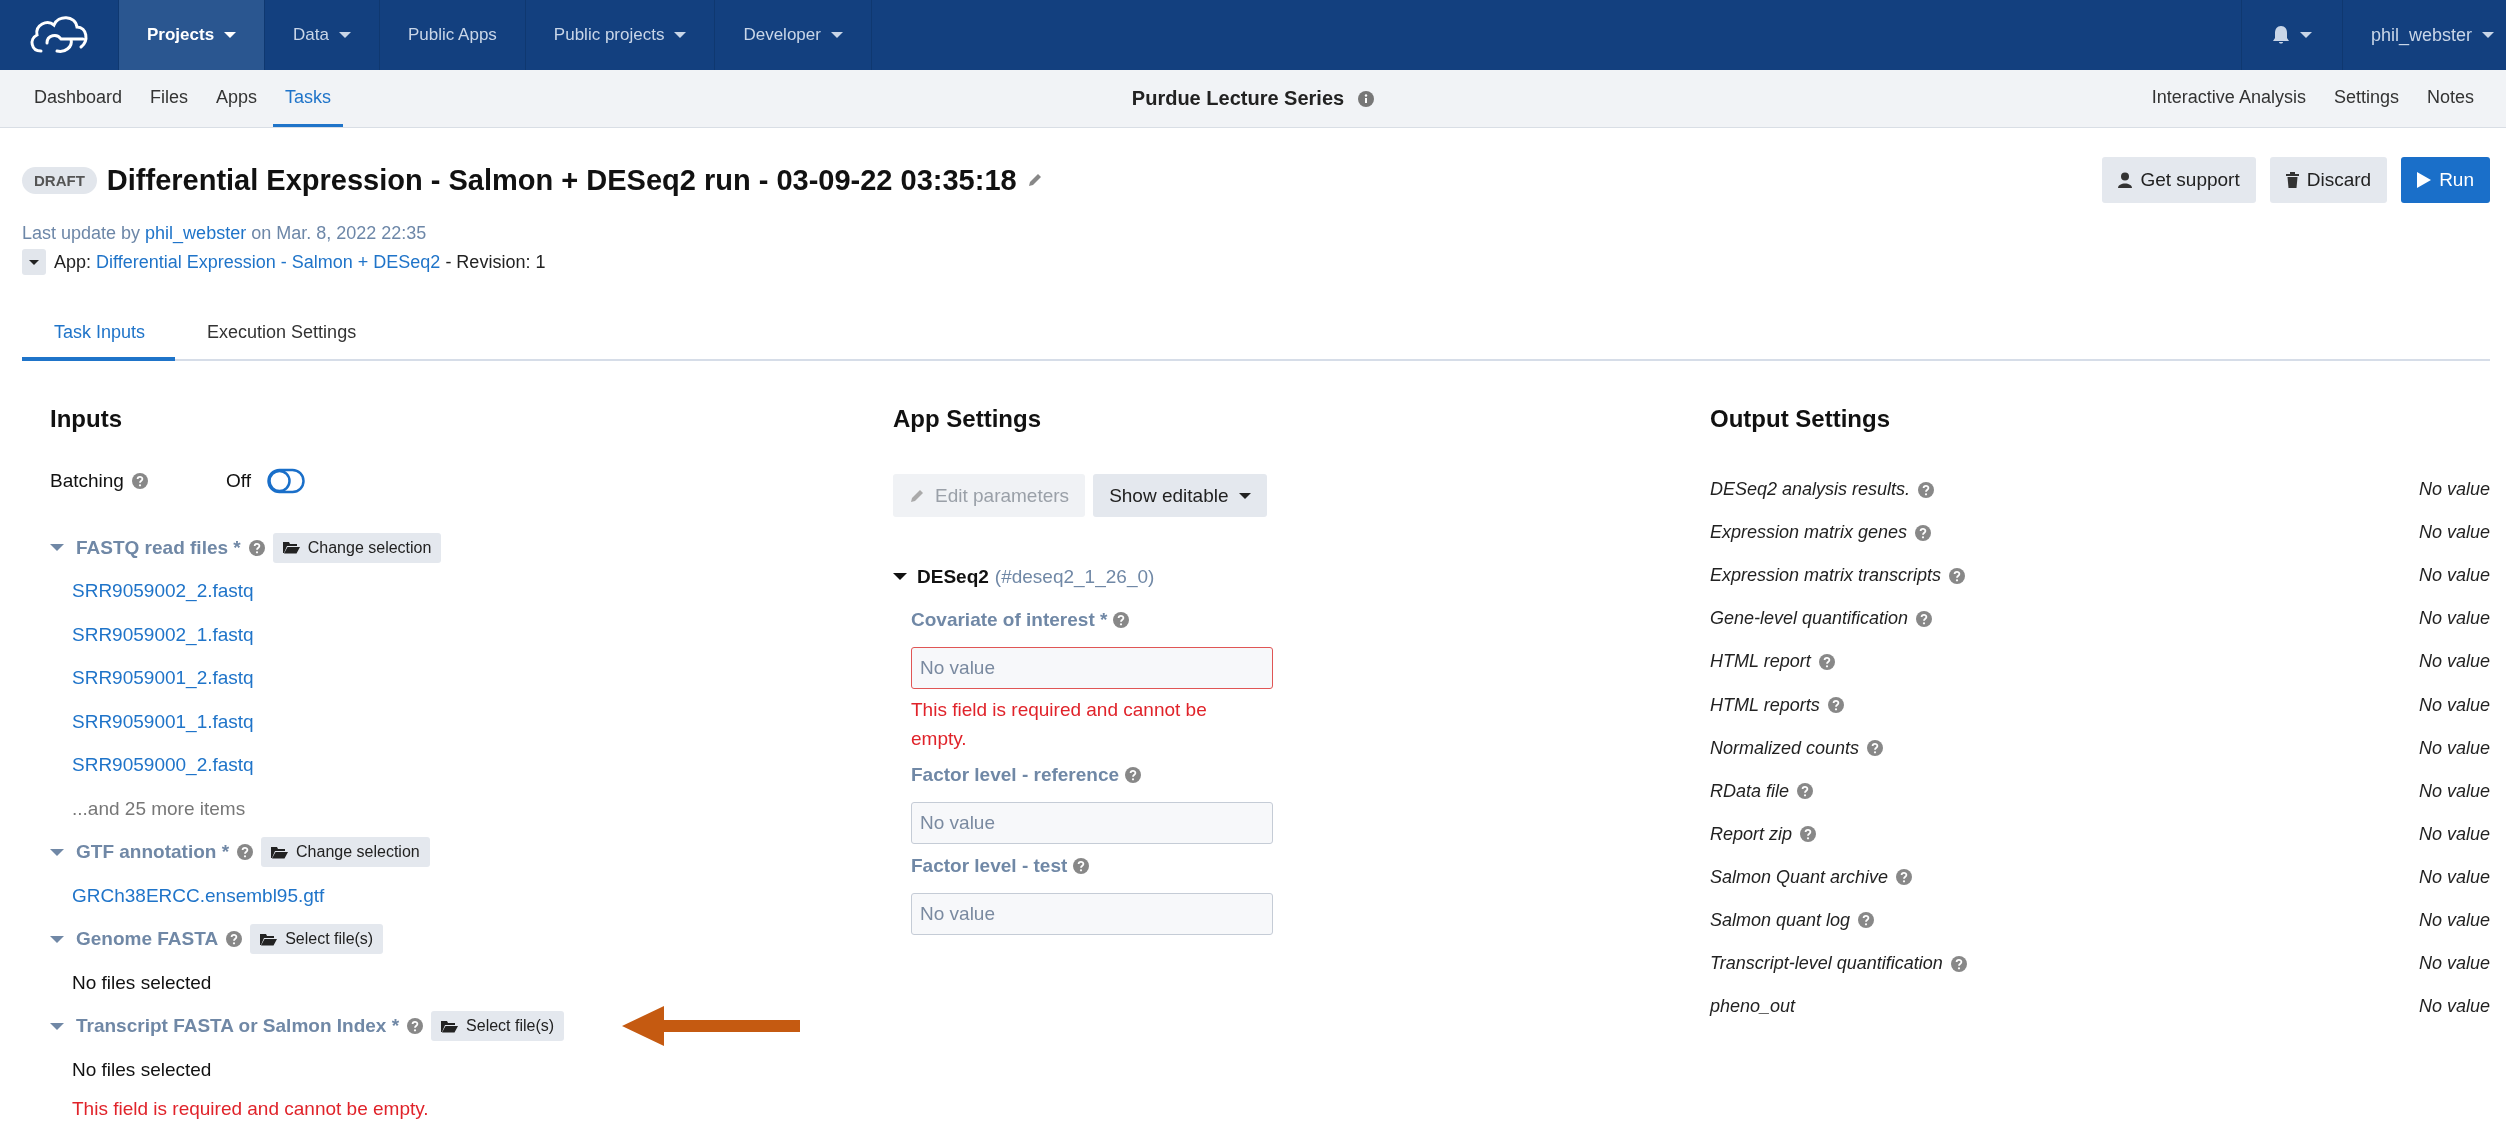  Describe the element at coordinates (159, 808) in the screenshot. I see `more-items: ...and 25 more items` at that location.